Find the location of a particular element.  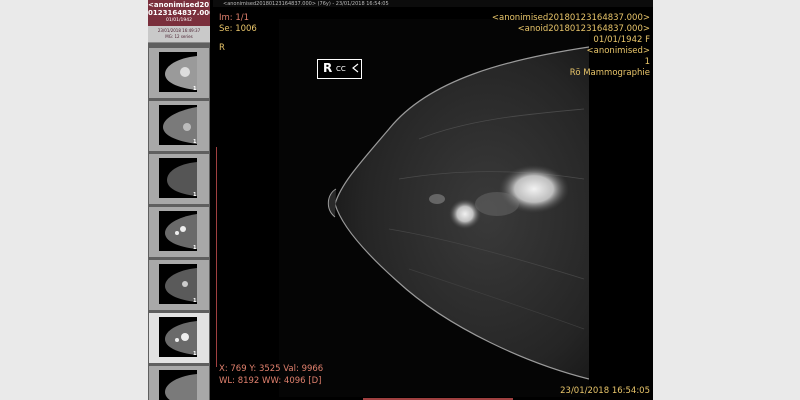

series-thumbnail-4: 1 is located at coordinates (179, 232).